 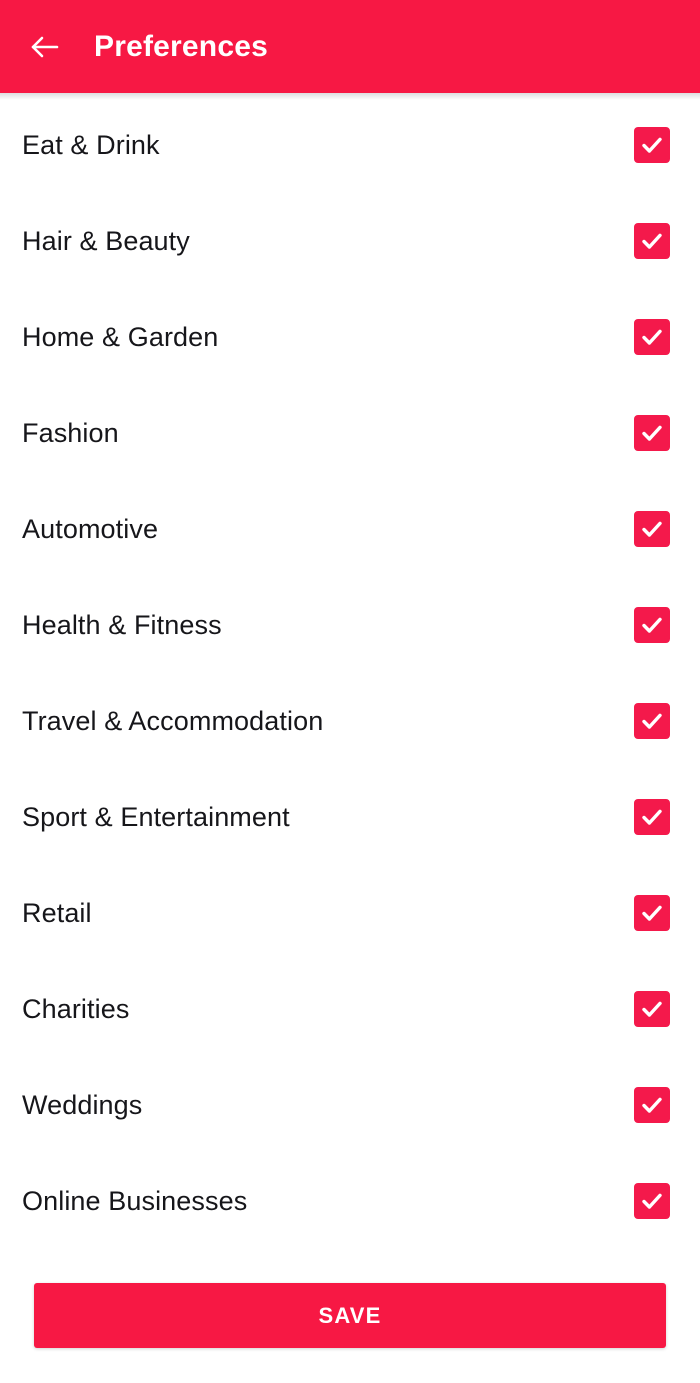 I want to click on preference-label: Hair & Beauty, so click(x=106, y=240).